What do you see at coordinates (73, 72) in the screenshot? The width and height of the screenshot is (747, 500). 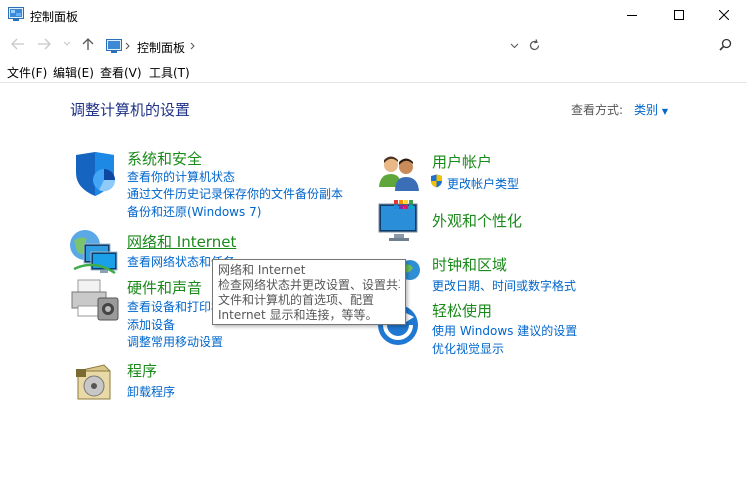 I see `menu-edit: 编辑(E)` at bounding box center [73, 72].